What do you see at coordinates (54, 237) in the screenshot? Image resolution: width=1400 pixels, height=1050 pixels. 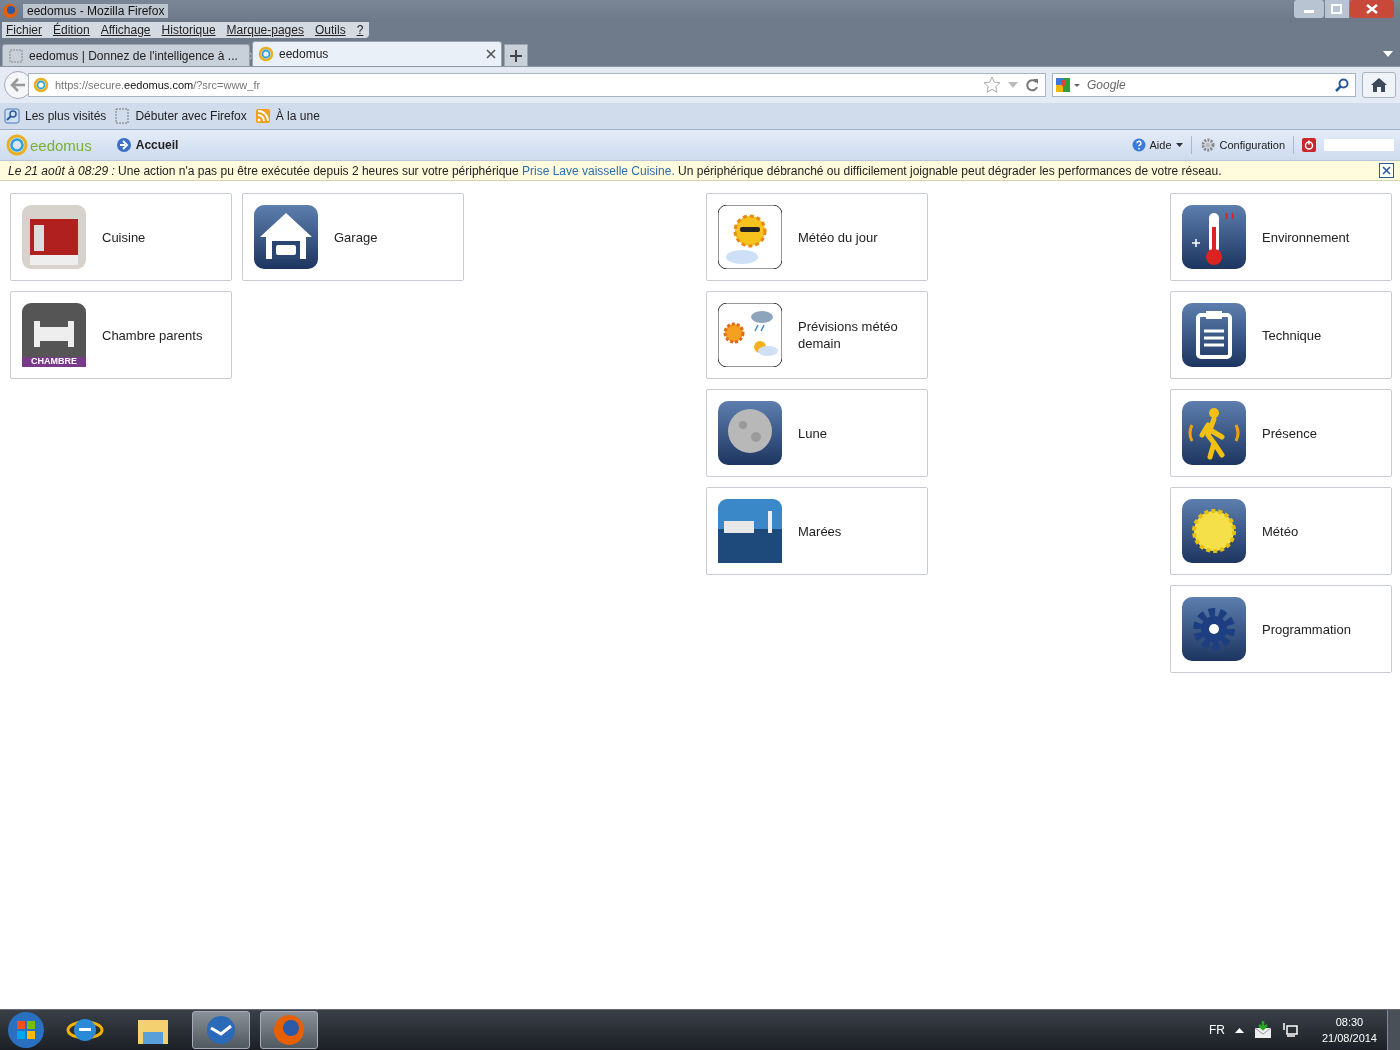 I see `kitchen-photo-placeholder` at bounding box center [54, 237].